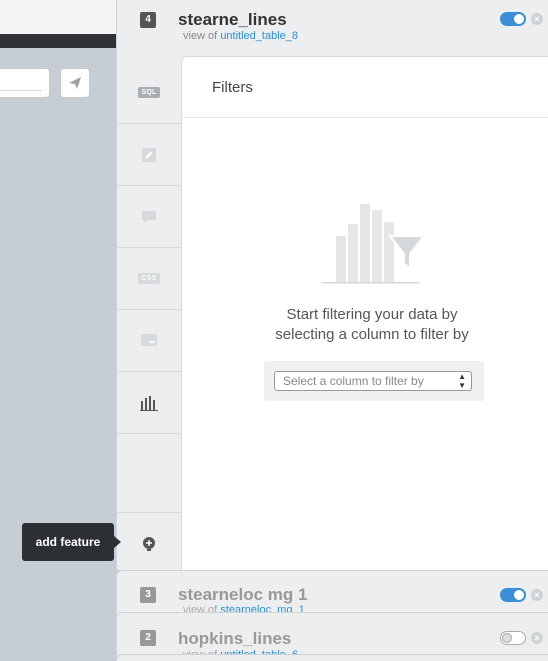 Image resolution: width=548 pixels, height=661 pixels. What do you see at coordinates (372, 334) in the screenshot?
I see `empty-line-2: selecting a column to filter by` at bounding box center [372, 334].